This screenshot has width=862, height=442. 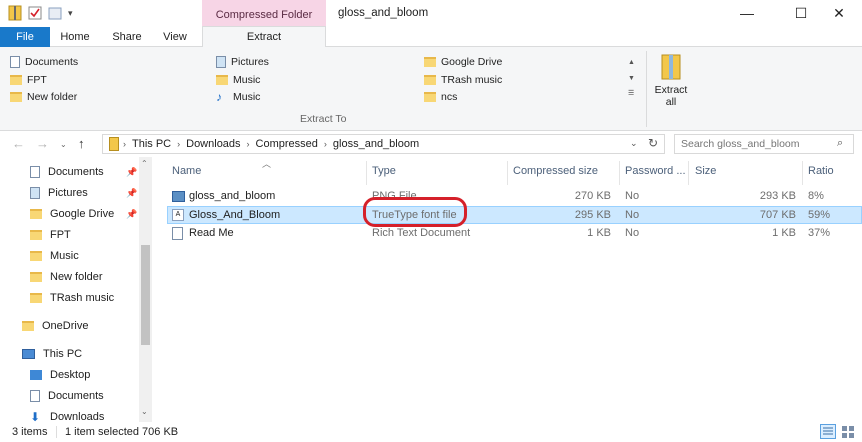 What do you see at coordinates (35, 192) in the screenshot?
I see `pictures-icon` at bounding box center [35, 192].